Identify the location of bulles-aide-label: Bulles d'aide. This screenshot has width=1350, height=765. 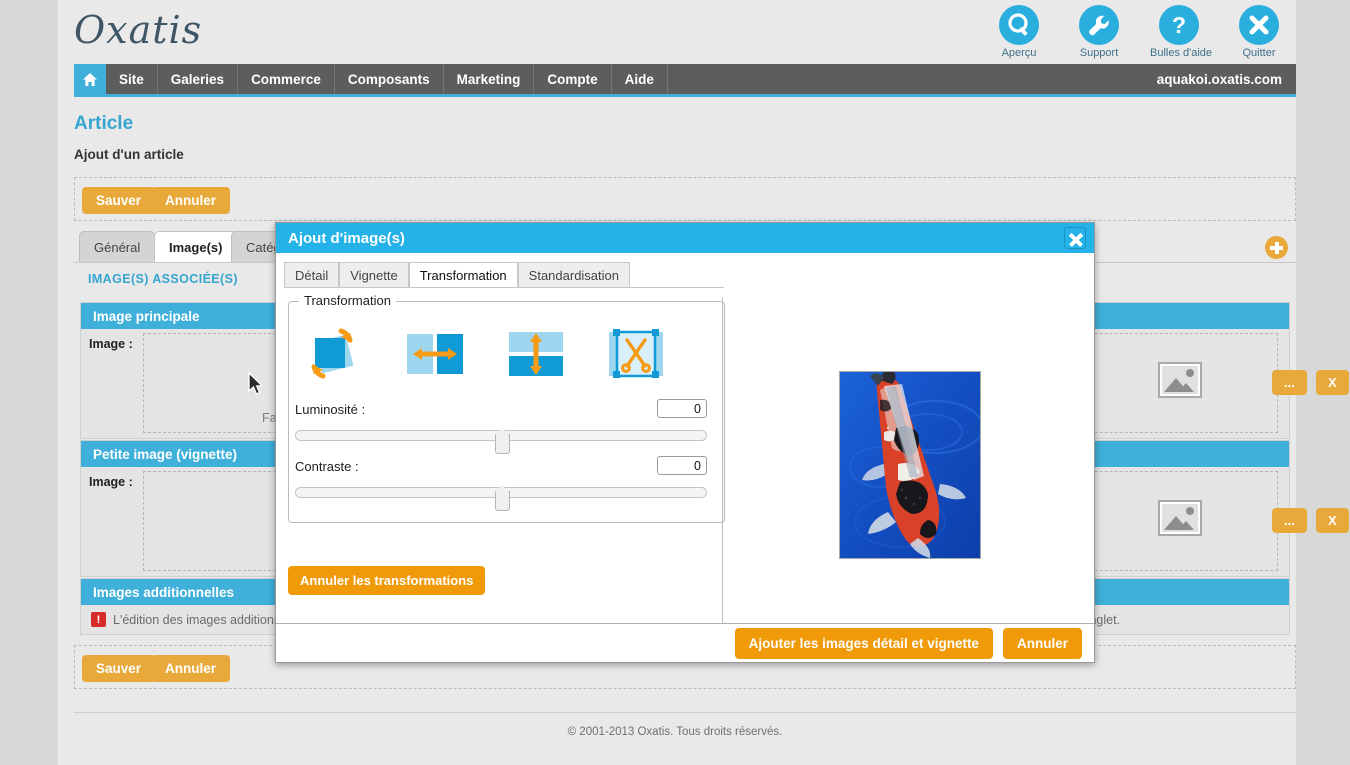
(1181, 53).